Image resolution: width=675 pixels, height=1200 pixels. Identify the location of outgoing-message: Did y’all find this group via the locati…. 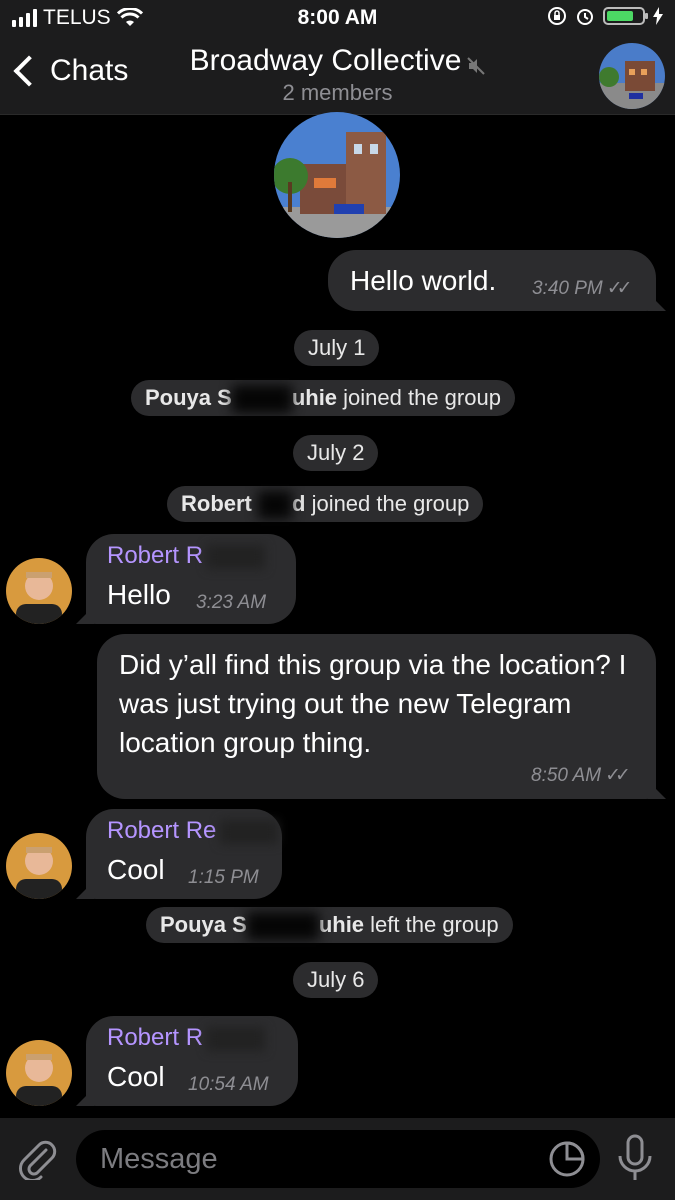
(381, 716).